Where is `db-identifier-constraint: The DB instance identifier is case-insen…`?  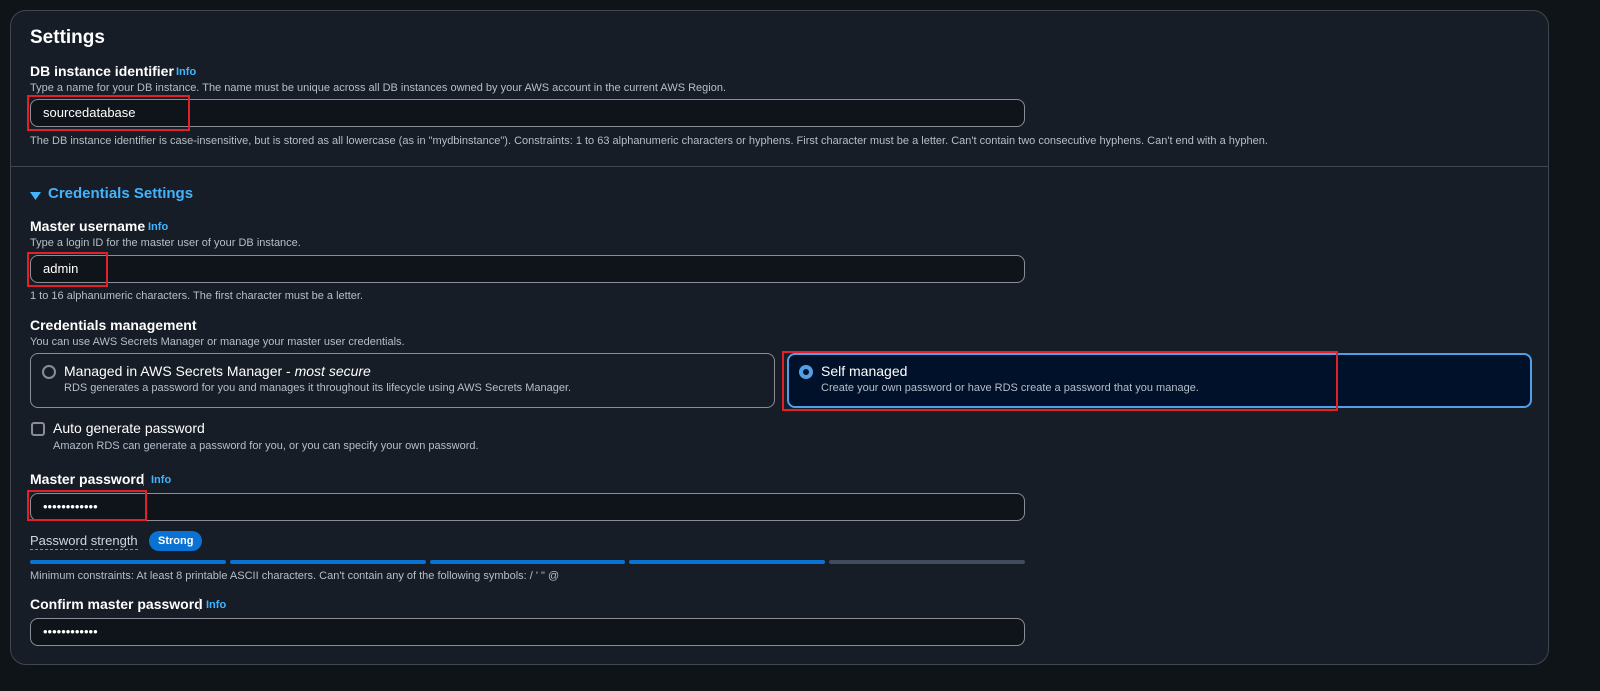 db-identifier-constraint: The DB instance identifier is case-insen… is located at coordinates (649, 141).